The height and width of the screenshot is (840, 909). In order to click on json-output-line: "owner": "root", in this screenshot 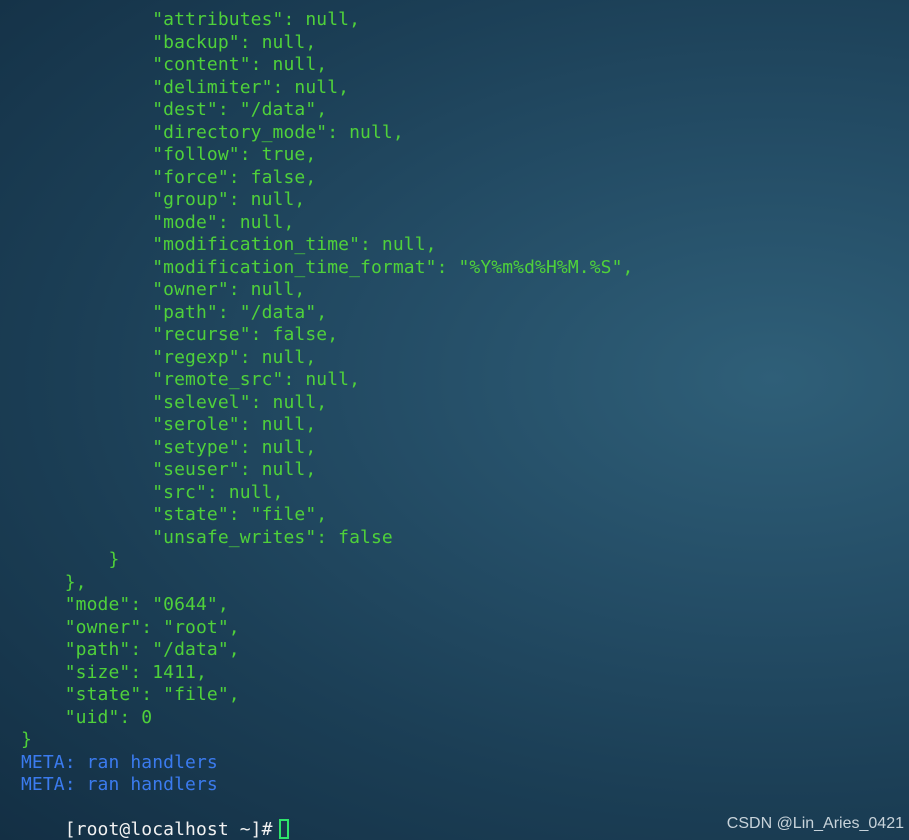, I will do `click(130, 627)`.